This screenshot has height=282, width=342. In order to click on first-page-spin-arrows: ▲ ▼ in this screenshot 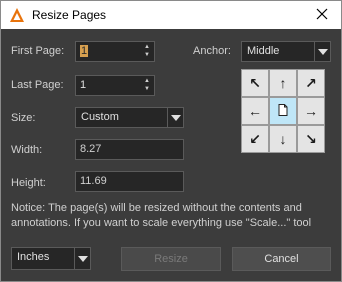, I will do `click(147, 51)`.